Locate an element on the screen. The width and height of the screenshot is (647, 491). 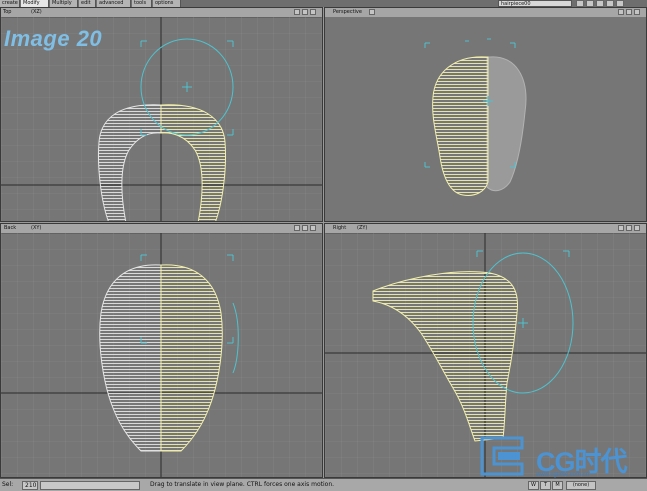
viewport-name: Top is located at coordinates (7, 12).